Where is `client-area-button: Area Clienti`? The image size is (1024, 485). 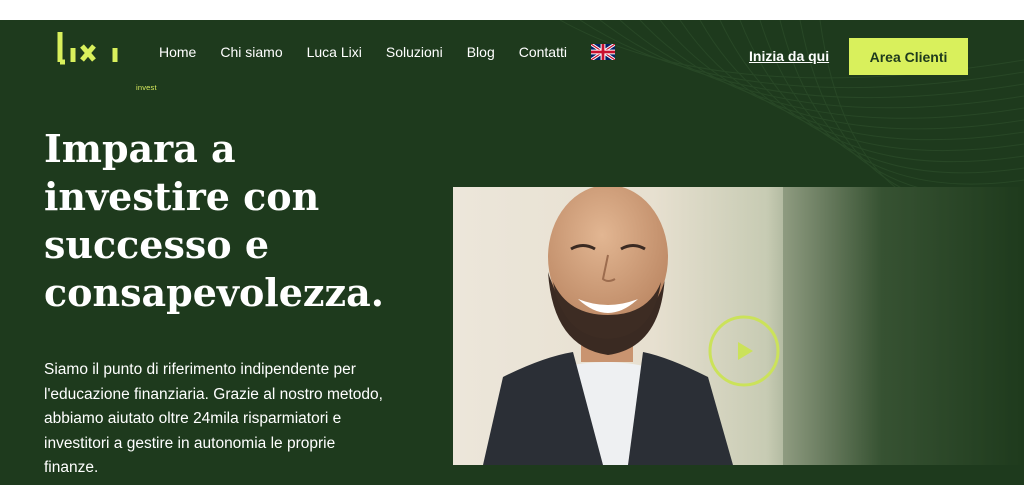
client-area-button: Area Clienti is located at coordinates (908, 56).